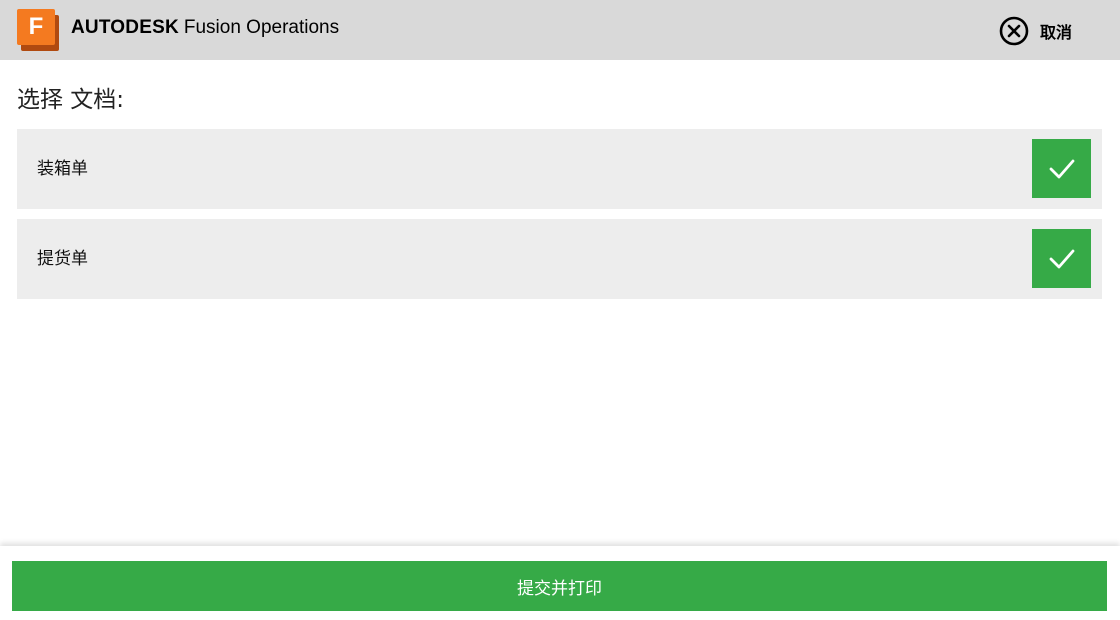  I want to click on close-circle-icon, so click(1014, 31).